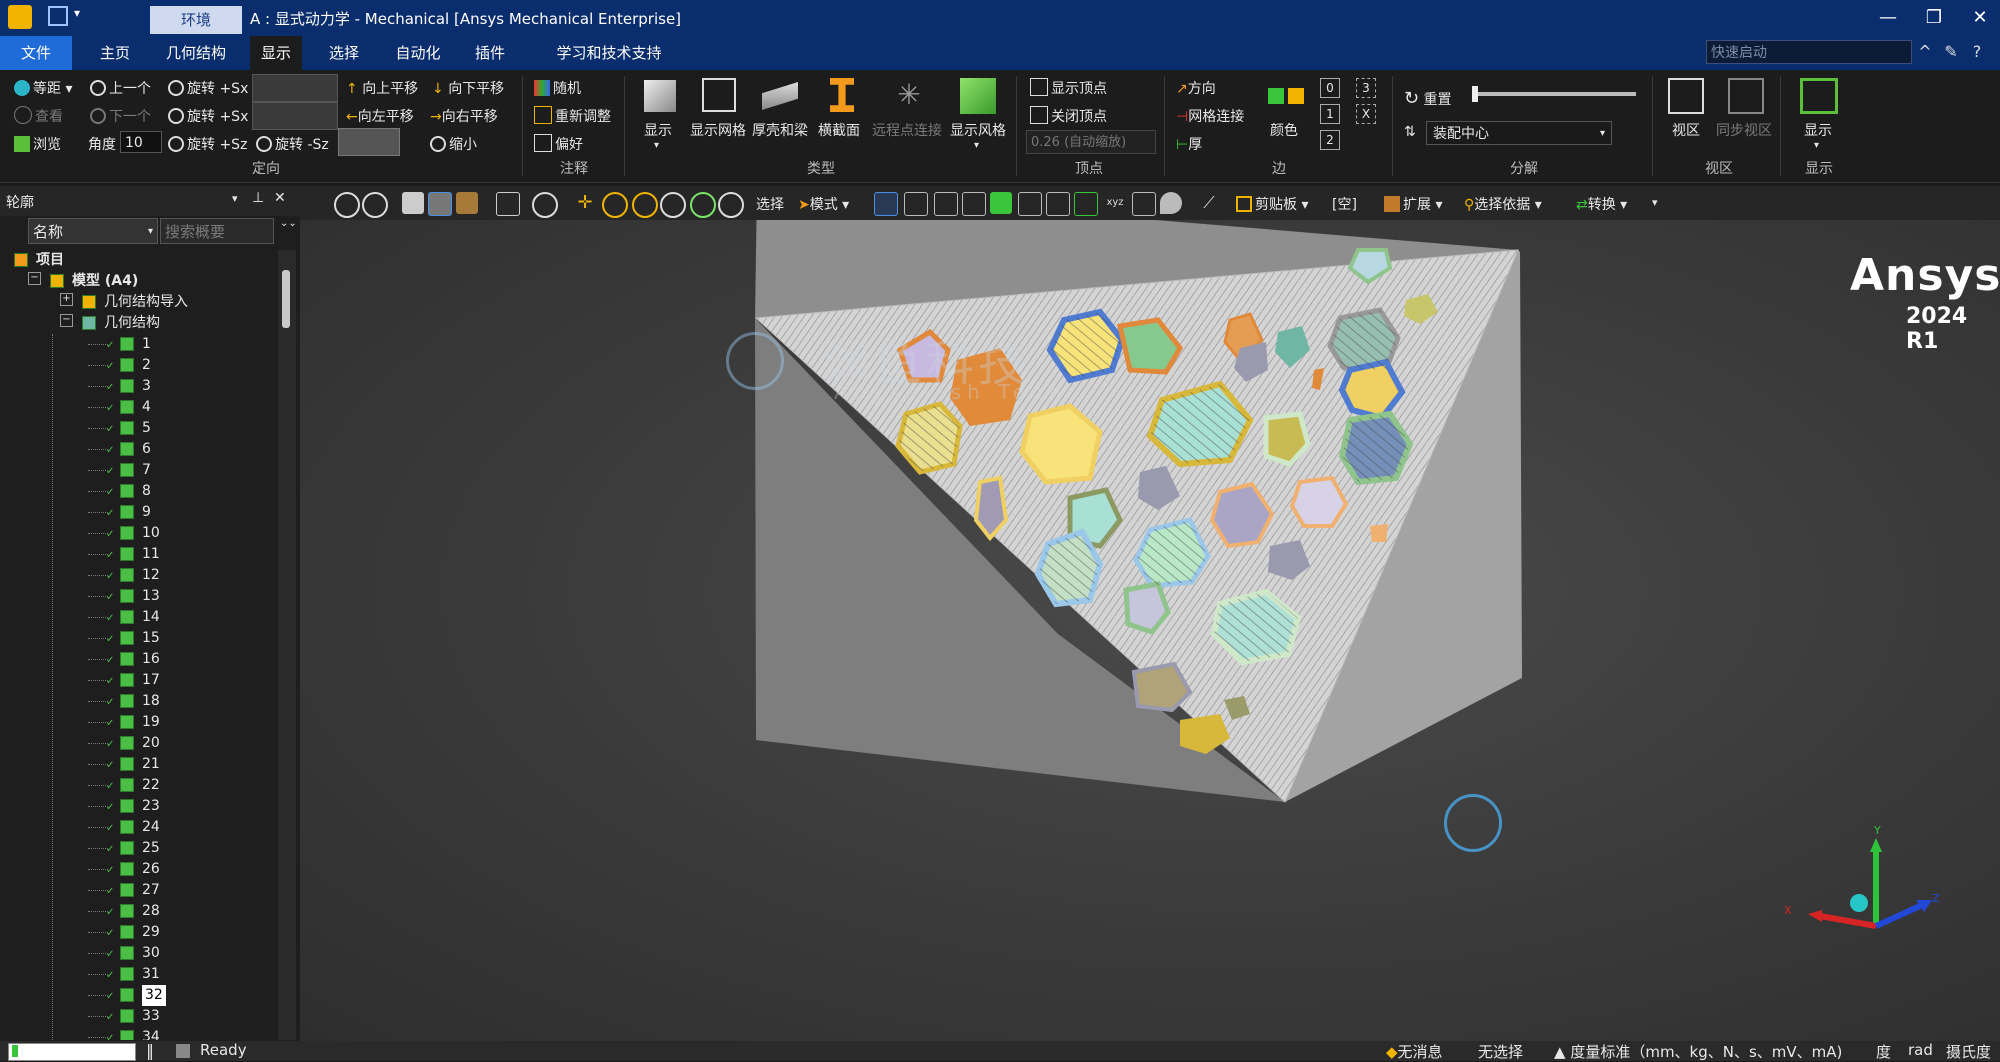 Image resolution: width=2000 pixels, height=1062 pixels. I want to click on tree-body-item: 22, so click(151, 785).